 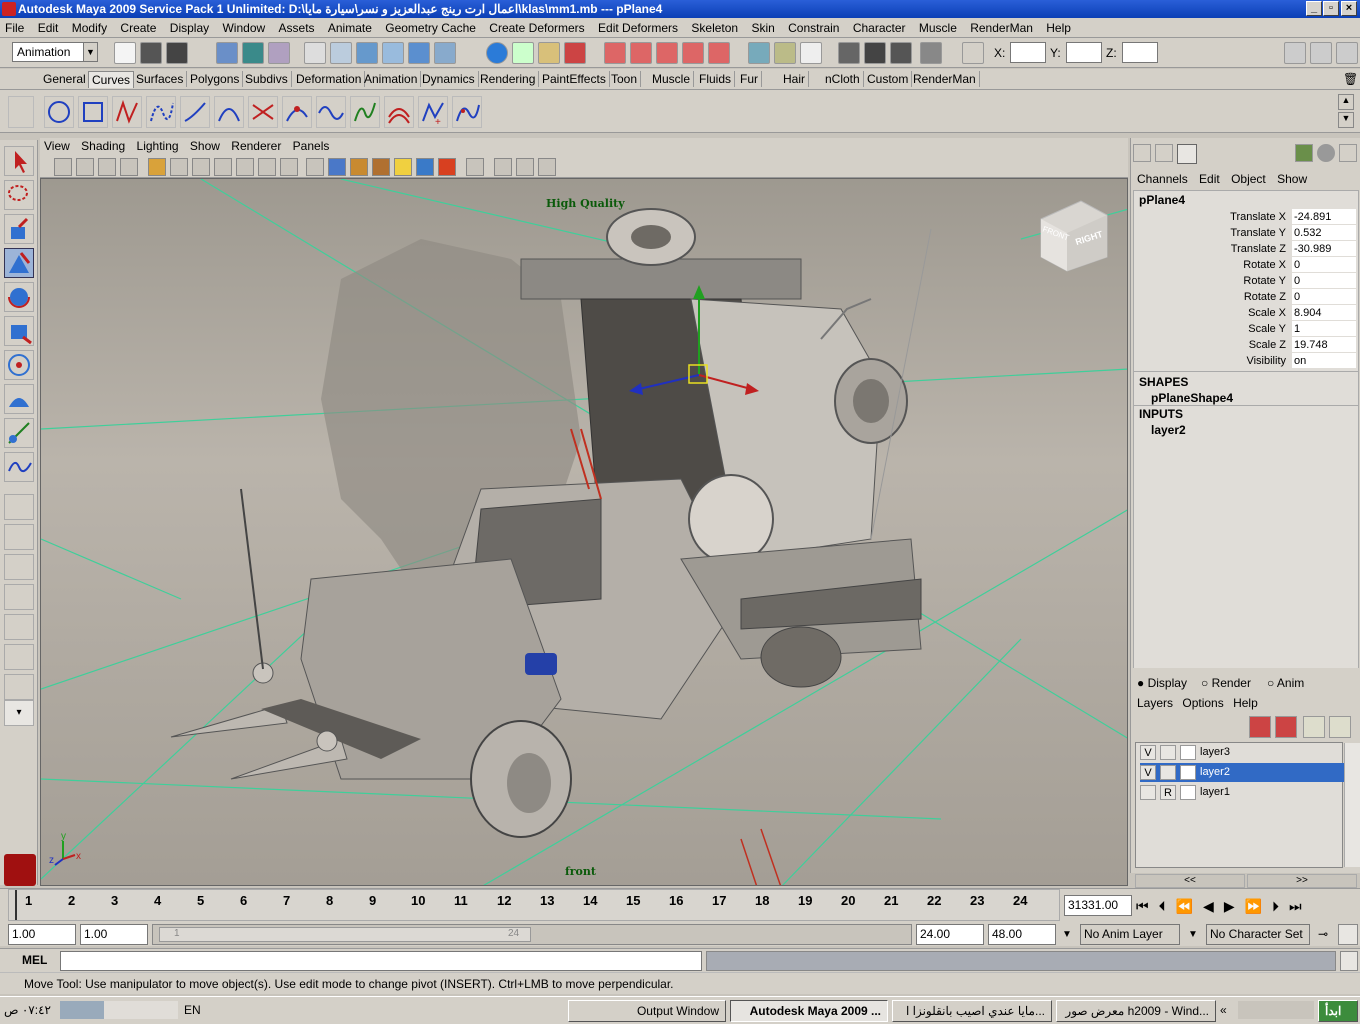 What do you see at coordinates (14, 28) in the screenshot?
I see `menu-file: File` at bounding box center [14, 28].